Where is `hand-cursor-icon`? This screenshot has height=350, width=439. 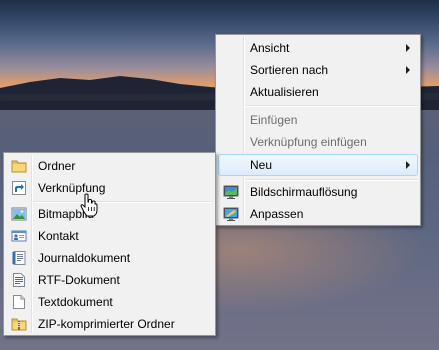 hand-cursor-icon is located at coordinates (89, 205).